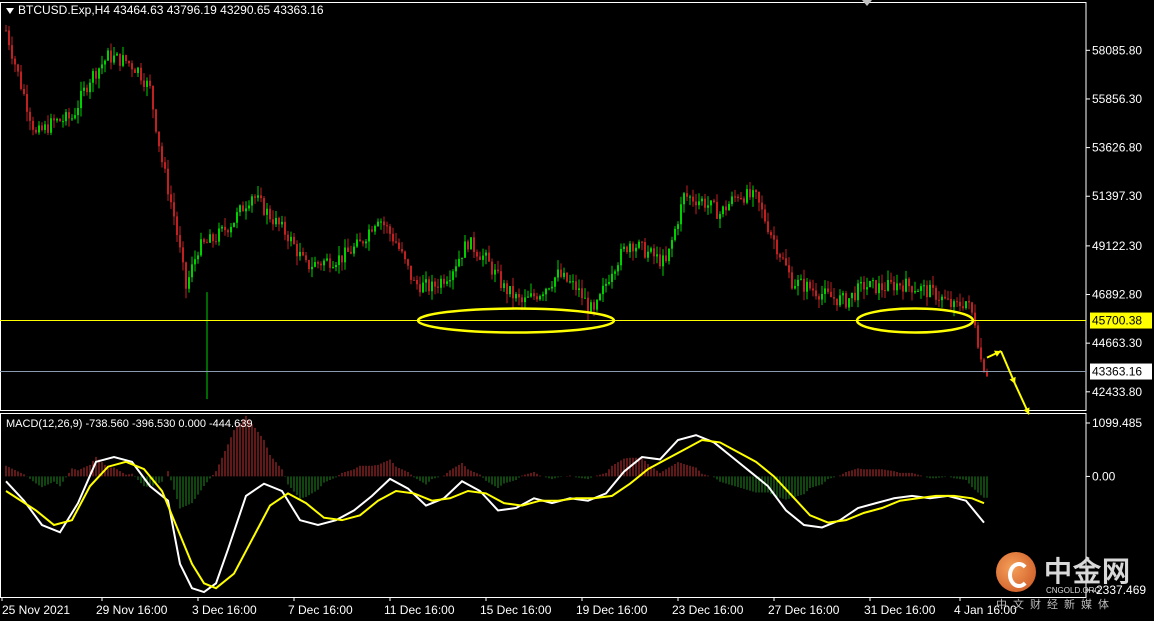  What do you see at coordinates (1117, 246) in the screenshot?
I see `price-tick-label: 49122.30` at bounding box center [1117, 246].